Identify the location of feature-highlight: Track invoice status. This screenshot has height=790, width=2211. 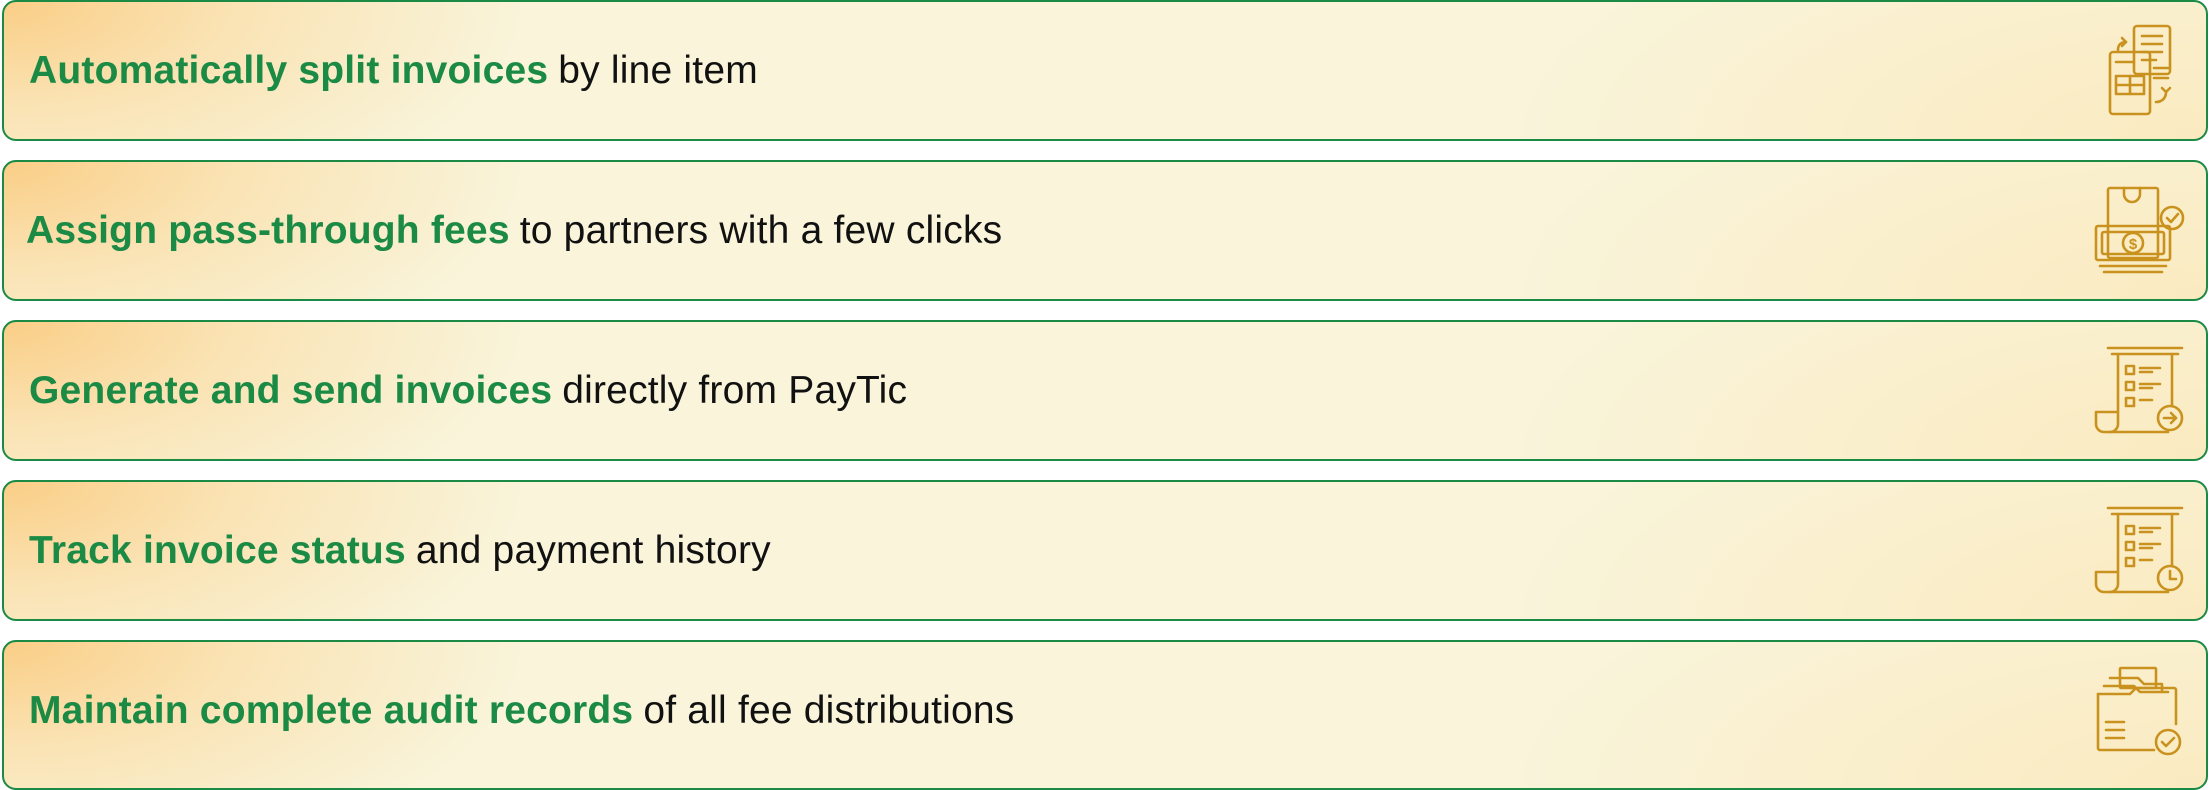
(217, 550).